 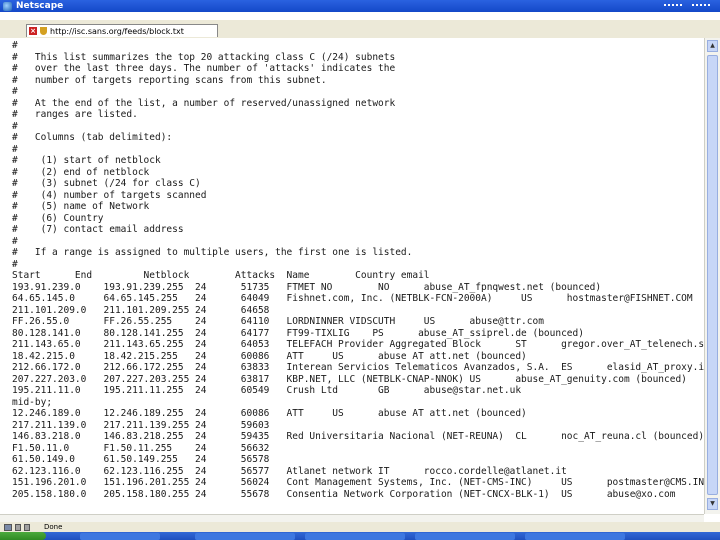 I want to click on start-button, so click(x=23, y=536).